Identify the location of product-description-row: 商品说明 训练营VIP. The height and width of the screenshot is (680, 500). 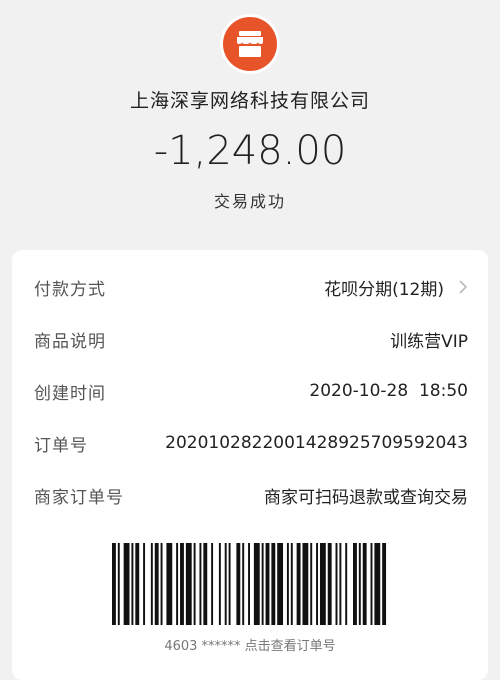
(251, 339).